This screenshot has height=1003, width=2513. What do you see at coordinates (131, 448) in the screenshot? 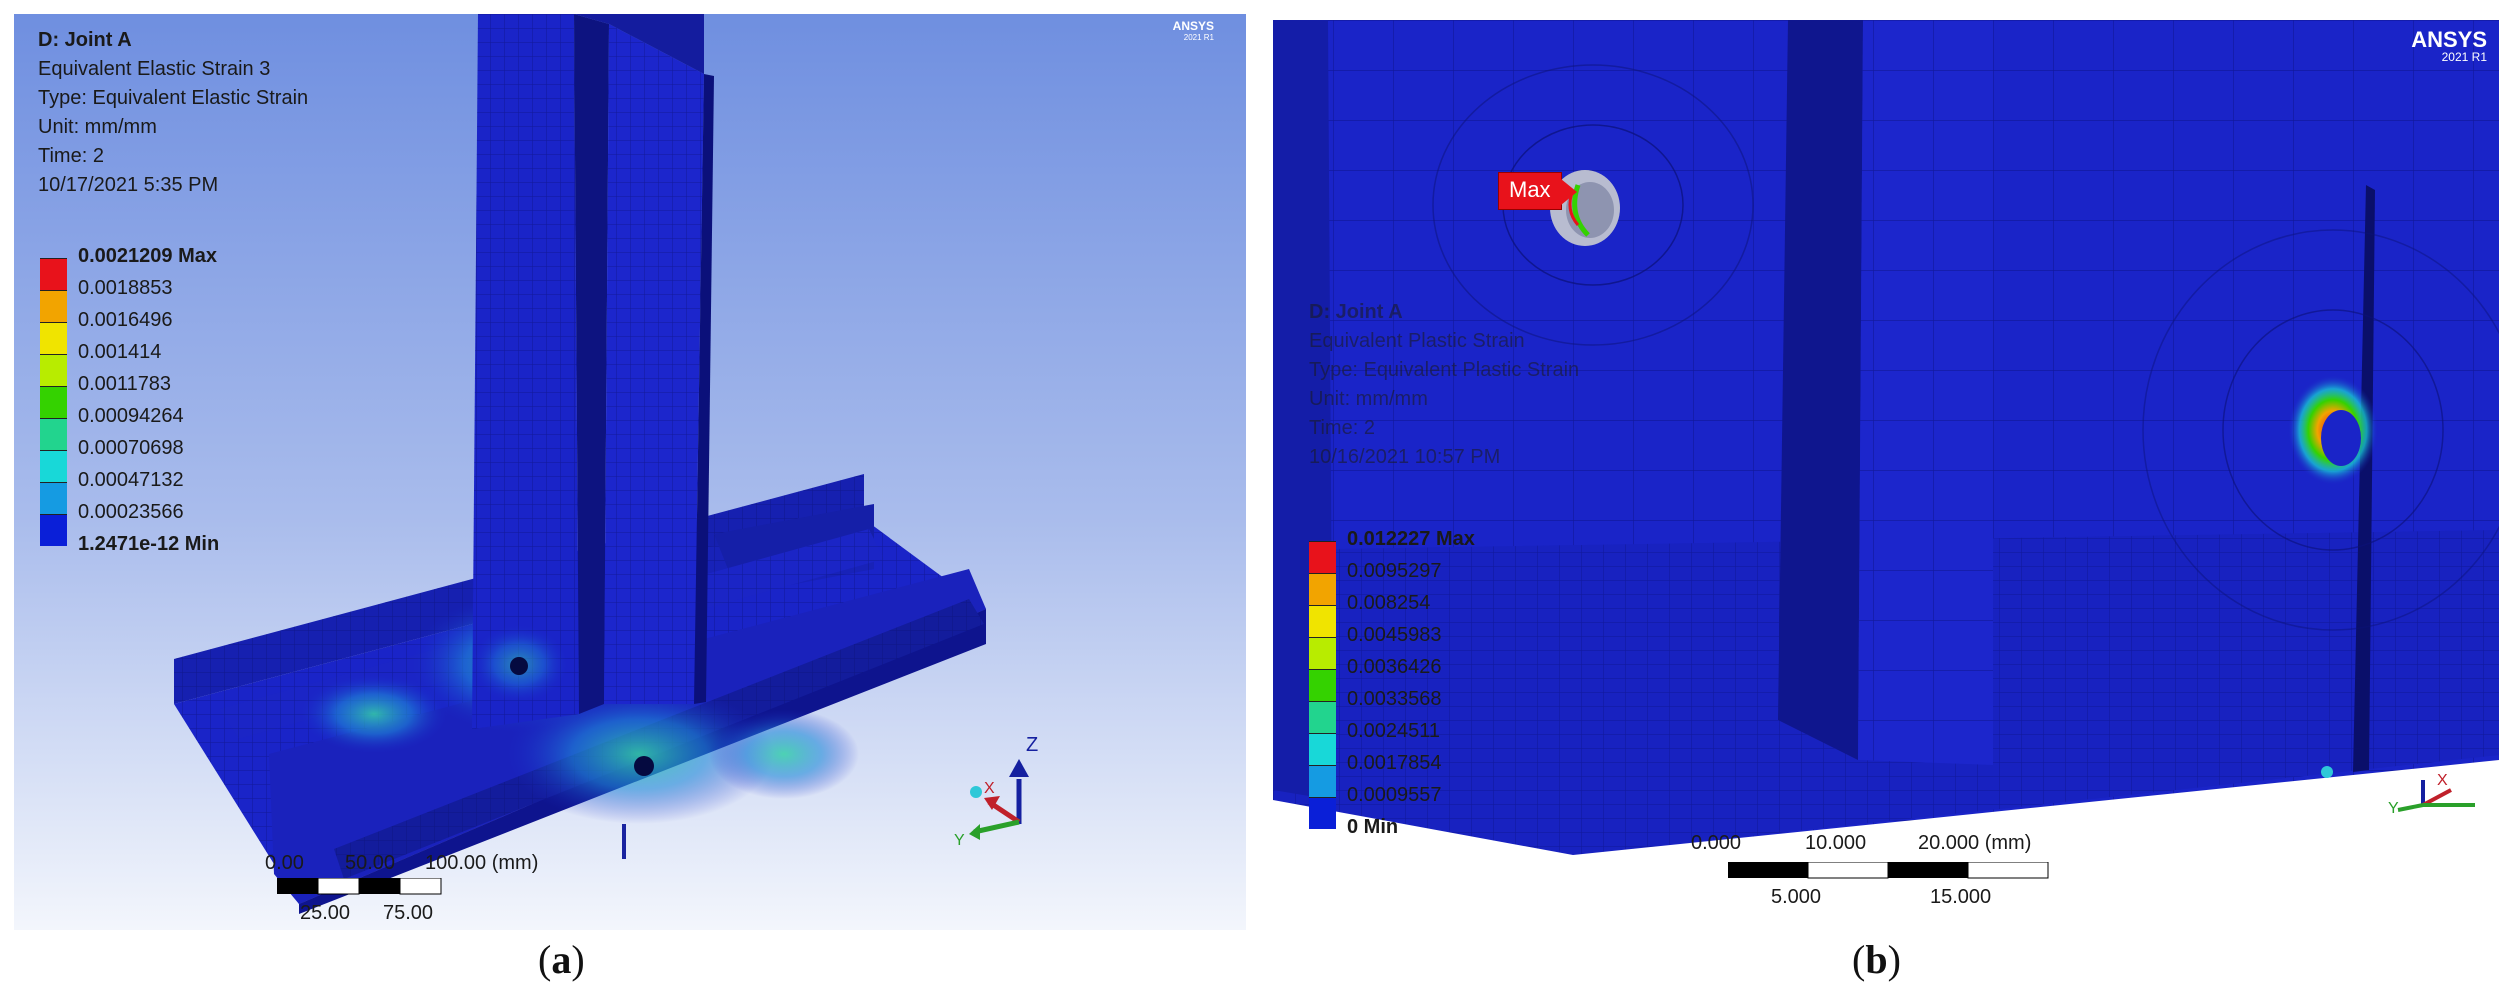
I see `legend-value-label: 0.00070698` at bounding box center [131, 448].